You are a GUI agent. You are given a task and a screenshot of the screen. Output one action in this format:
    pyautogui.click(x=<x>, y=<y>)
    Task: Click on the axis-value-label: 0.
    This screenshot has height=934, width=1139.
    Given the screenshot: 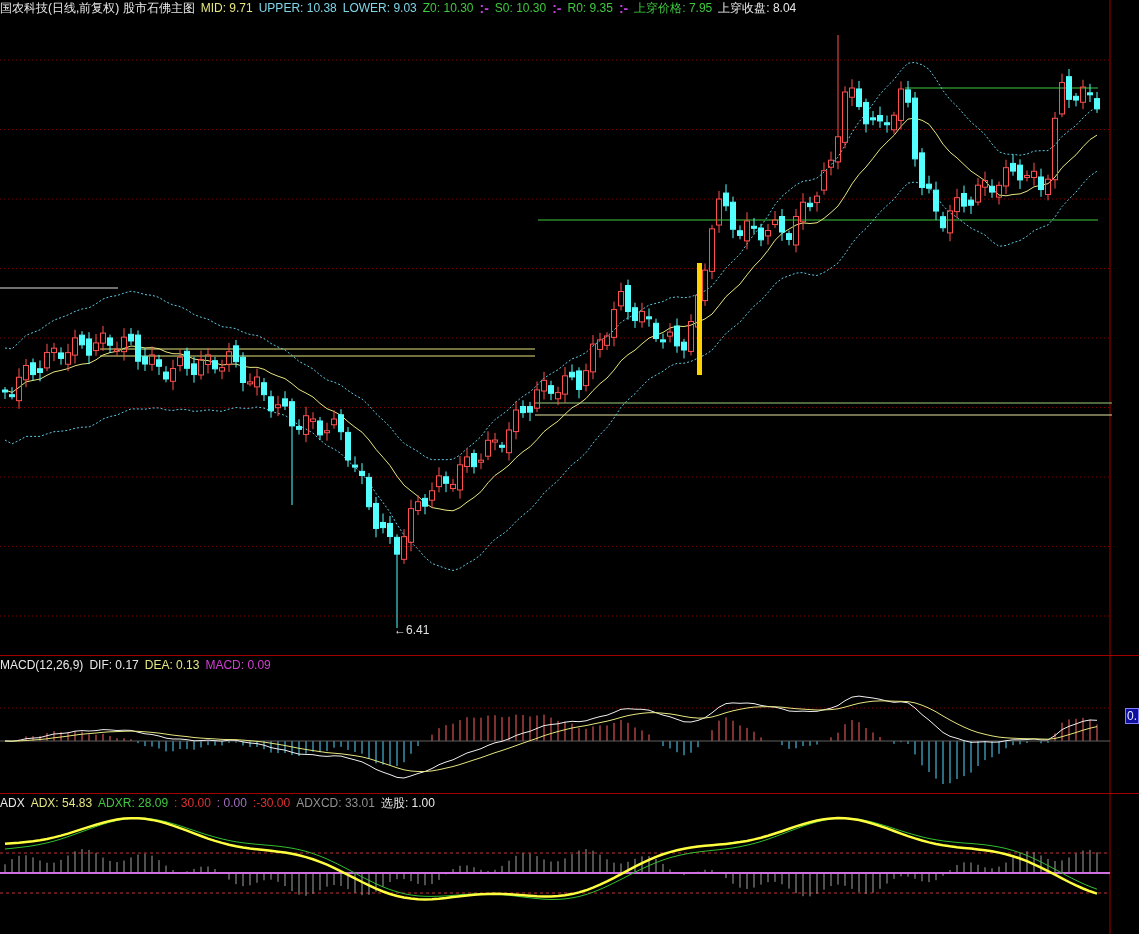 What is the action you would take?
    pyautogui.click(x=1132, y=716)
    